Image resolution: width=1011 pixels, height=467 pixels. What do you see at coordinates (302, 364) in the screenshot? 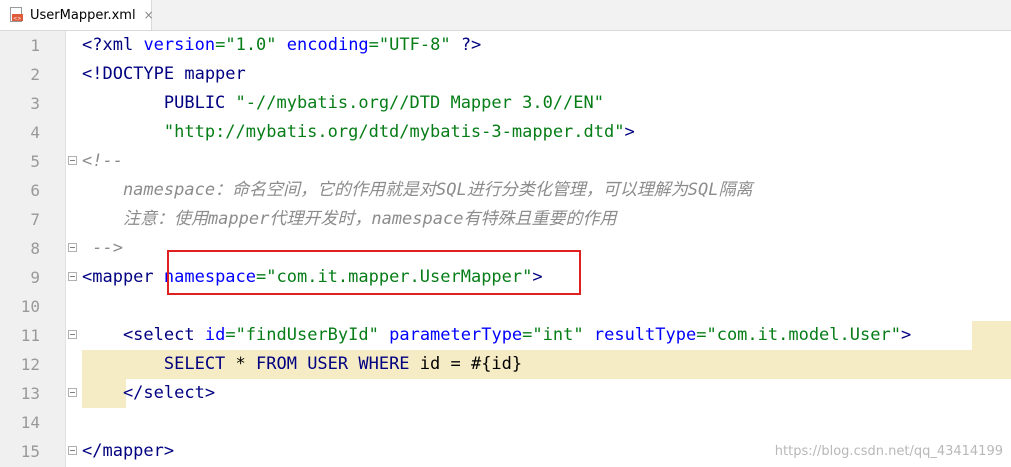
I see `code-text: SELECT * FROM USER WHERE id = #{id}` at bounding box center [302, 364].